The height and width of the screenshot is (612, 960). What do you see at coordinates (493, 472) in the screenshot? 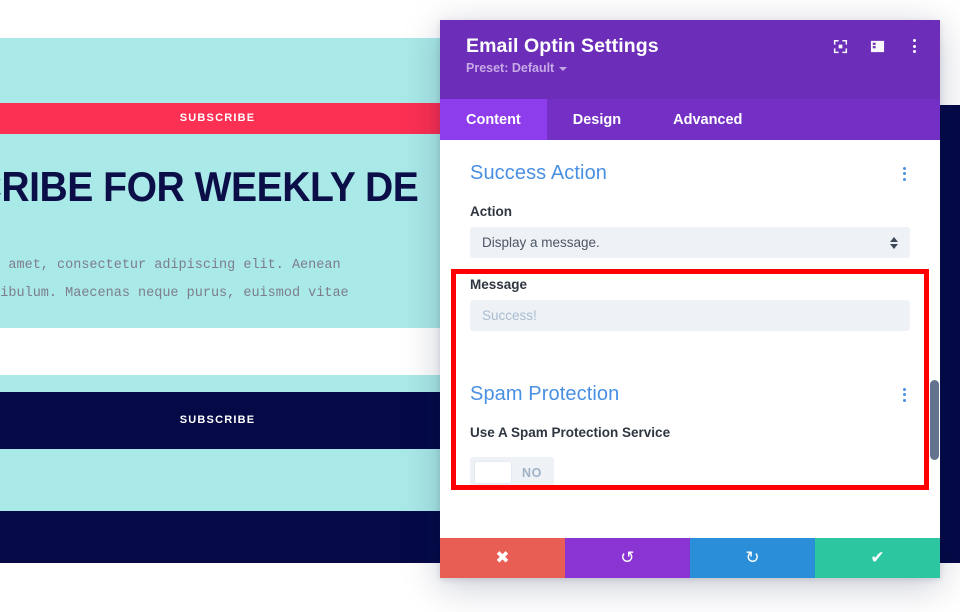
I see `toggle-knob` at bounding box center [493, 472].